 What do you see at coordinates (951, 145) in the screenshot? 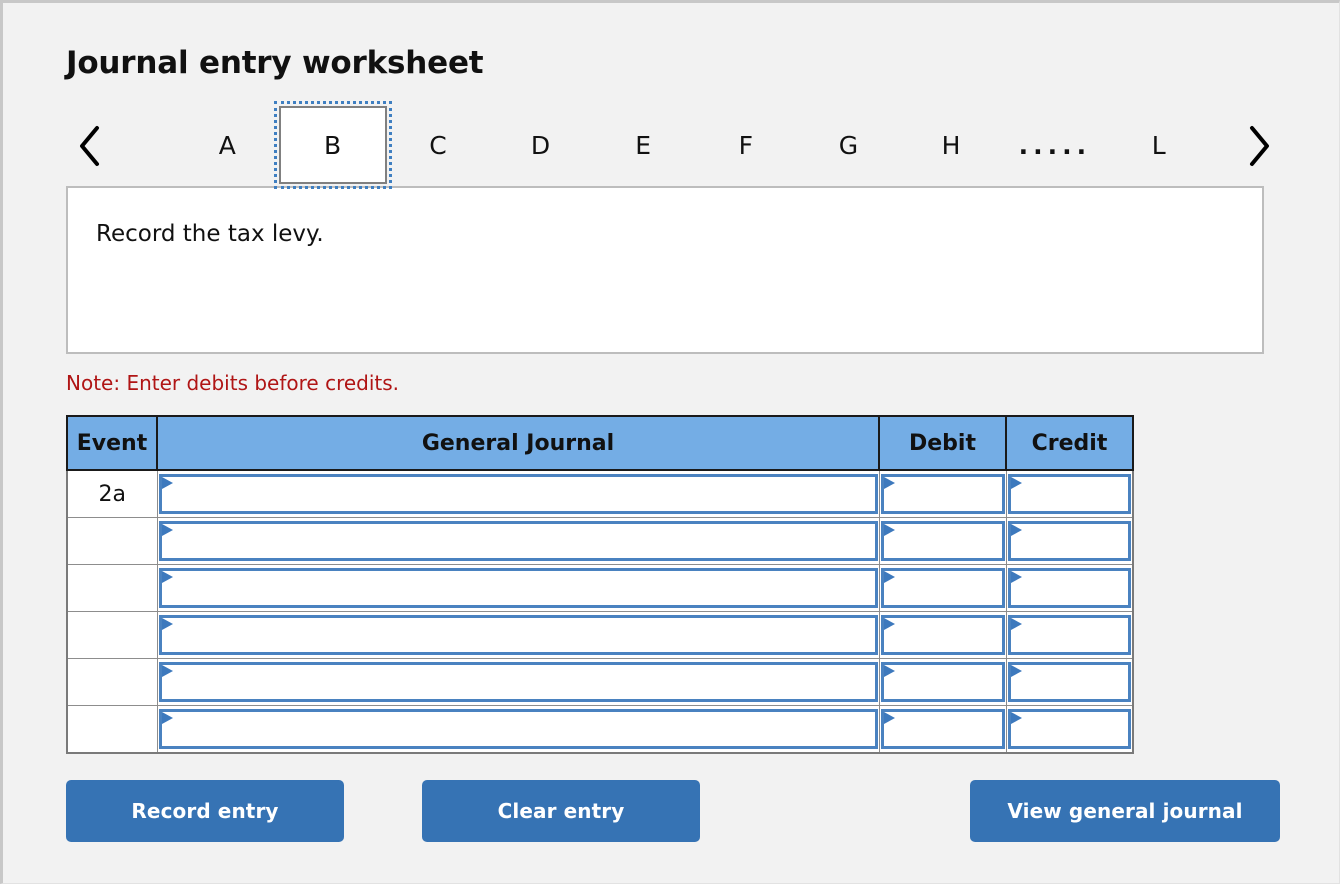
I see `tab-h: H` at bounding box center [951, 145].